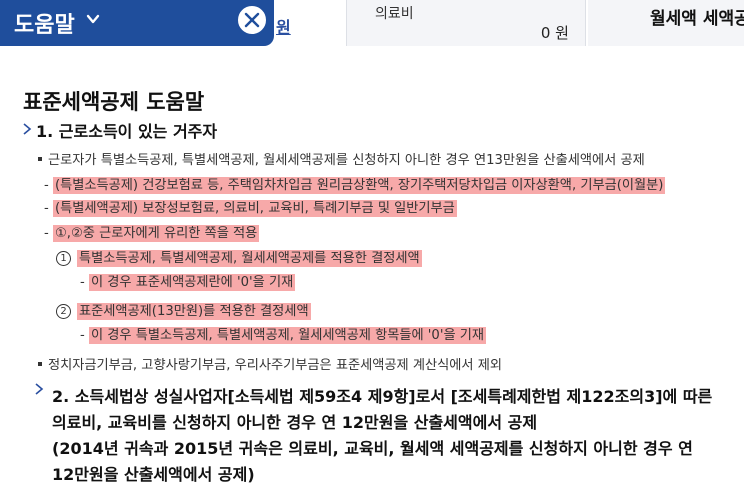  Describe the element at coordinates (295, 422) in the screenshot. I see `section2-line2: 의료비, 교육비를 신청하지 아니한 경우 연 12만원을 산출세액에서 공제` at that location.